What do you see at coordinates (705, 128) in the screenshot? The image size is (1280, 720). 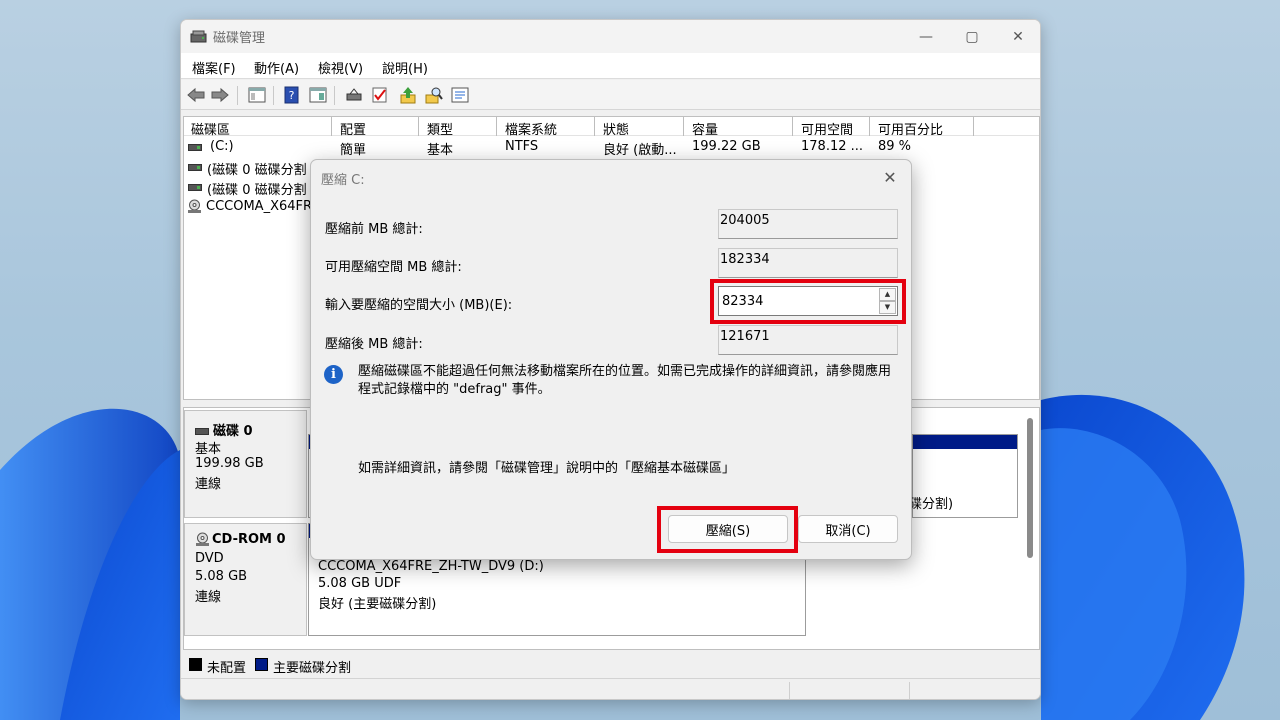 I see `col-header-capacity: 容量` at bounding box center [705, 128].